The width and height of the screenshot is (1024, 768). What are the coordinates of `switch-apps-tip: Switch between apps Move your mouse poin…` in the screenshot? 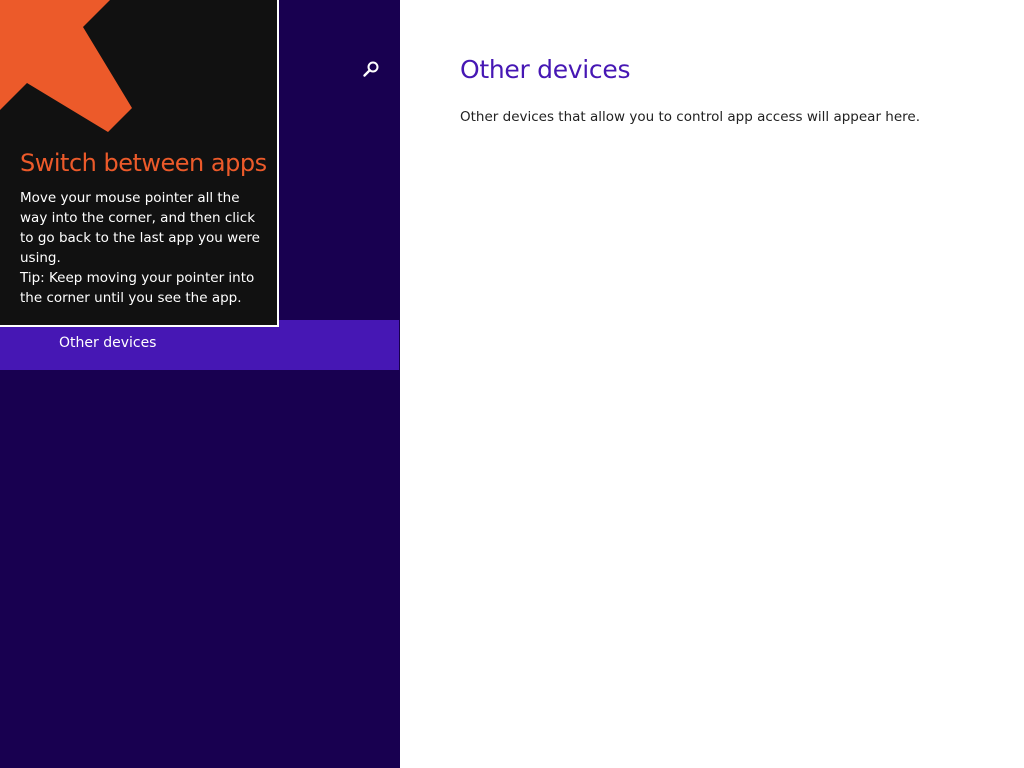 It's located at (139, 163).